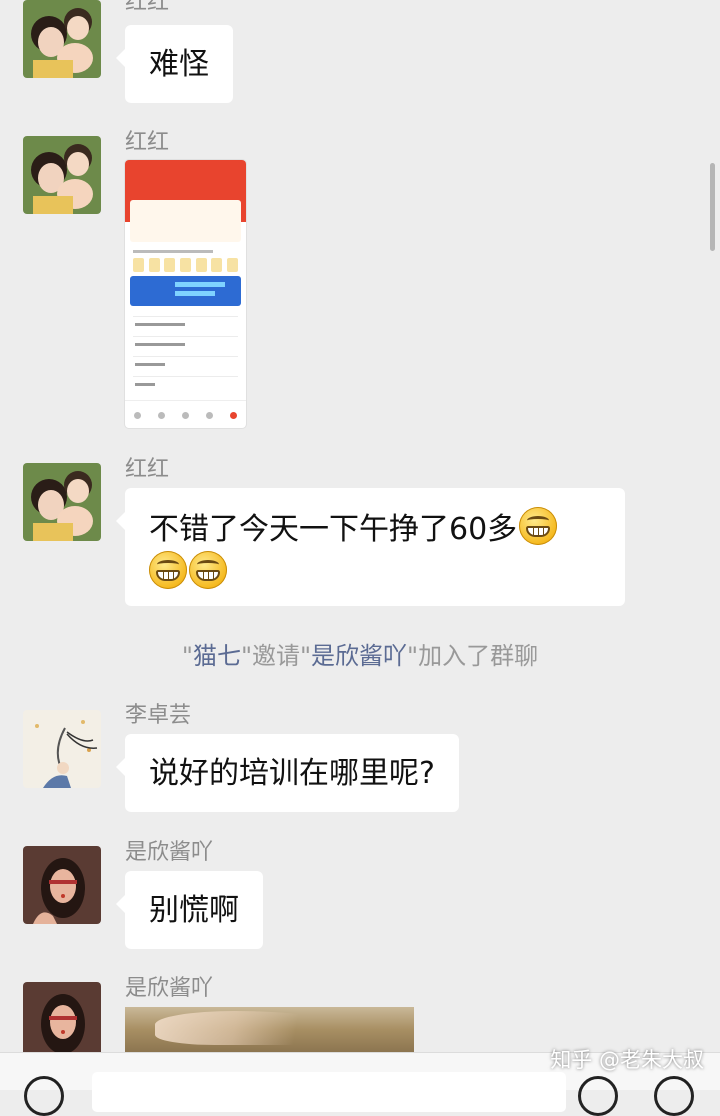 The width and height of the screenshot is (720, 1116). I want to click on voice-icon, so click(44, 1096).